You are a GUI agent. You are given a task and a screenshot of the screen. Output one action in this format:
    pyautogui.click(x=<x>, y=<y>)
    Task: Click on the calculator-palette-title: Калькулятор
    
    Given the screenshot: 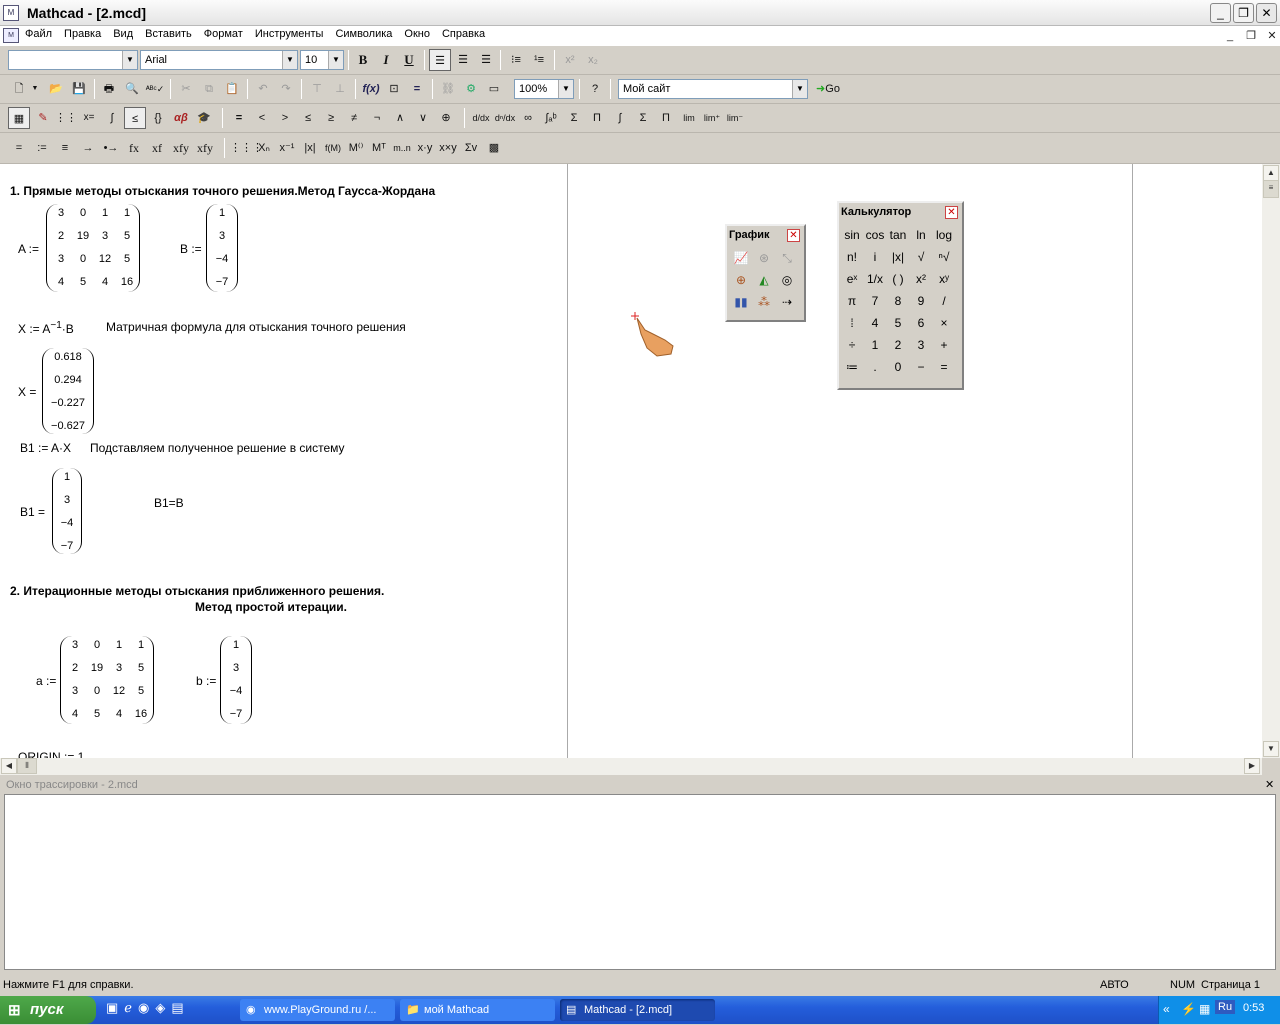 What is the action you would take?
    pyautogui.click(x=900, y=212)
    